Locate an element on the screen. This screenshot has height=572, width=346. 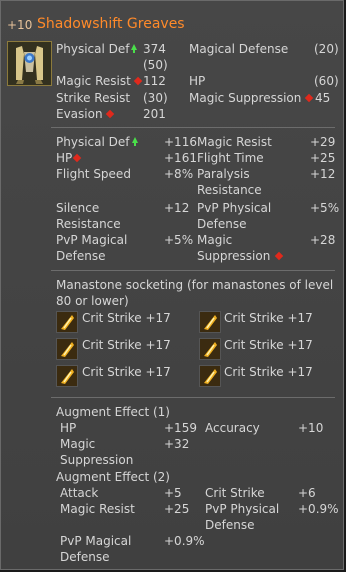
augment-2-attack-value: +5 is located at coordinates (173, 493).